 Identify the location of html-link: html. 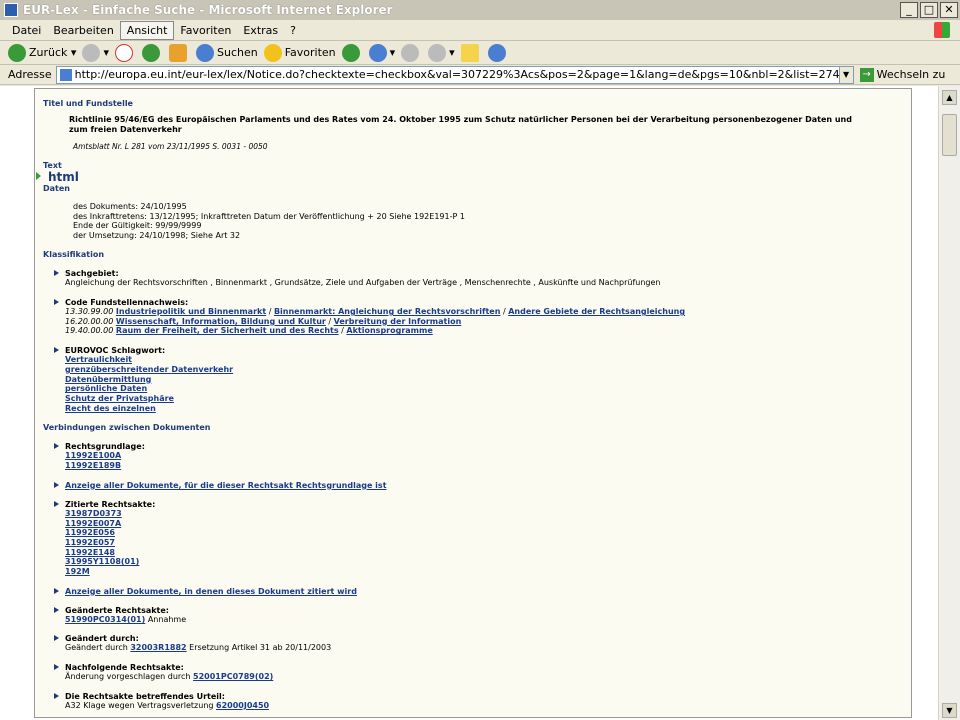
(63, 177).